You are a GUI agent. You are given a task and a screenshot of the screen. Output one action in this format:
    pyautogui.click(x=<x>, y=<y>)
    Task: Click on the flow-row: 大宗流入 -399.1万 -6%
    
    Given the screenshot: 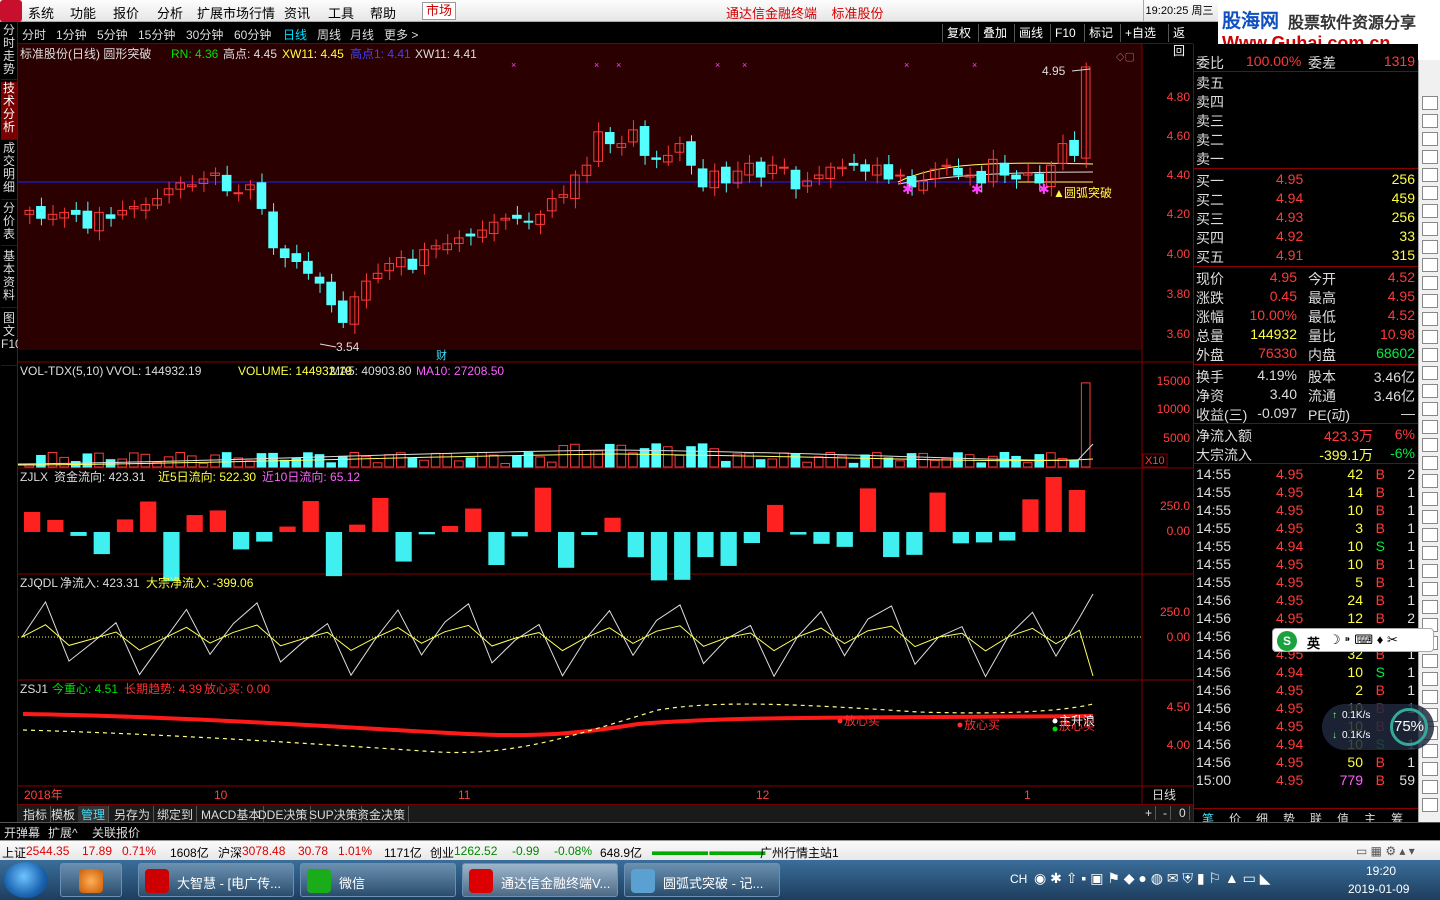 What is the action you would take?
    pyautogui.click(x=1306, y=453)
    